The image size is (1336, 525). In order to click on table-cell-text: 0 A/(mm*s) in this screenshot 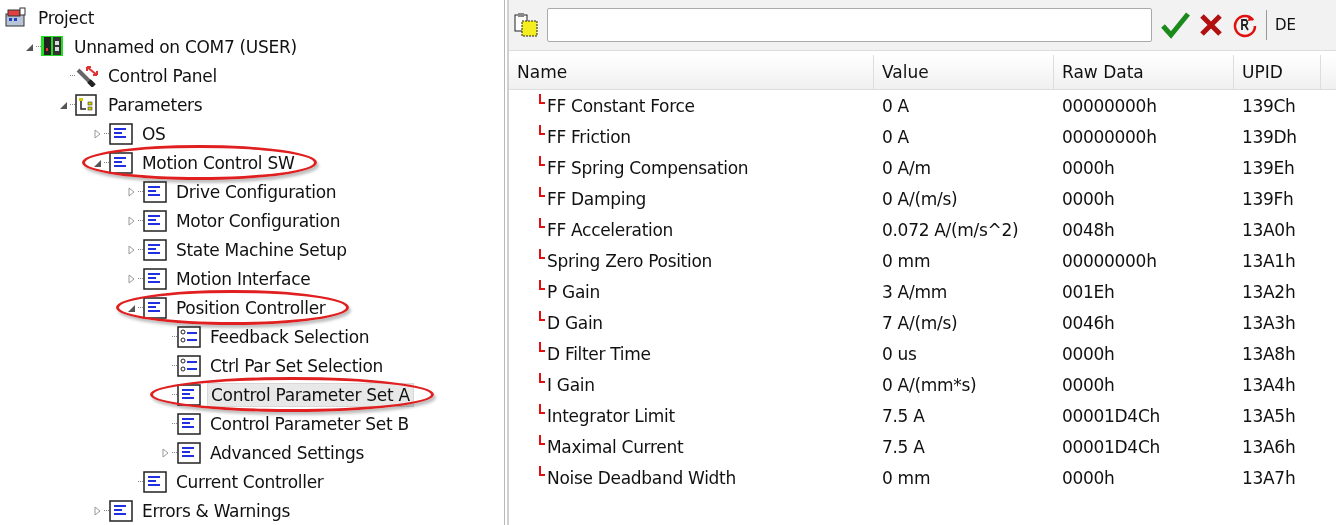, I will do `click(929, 384)`.